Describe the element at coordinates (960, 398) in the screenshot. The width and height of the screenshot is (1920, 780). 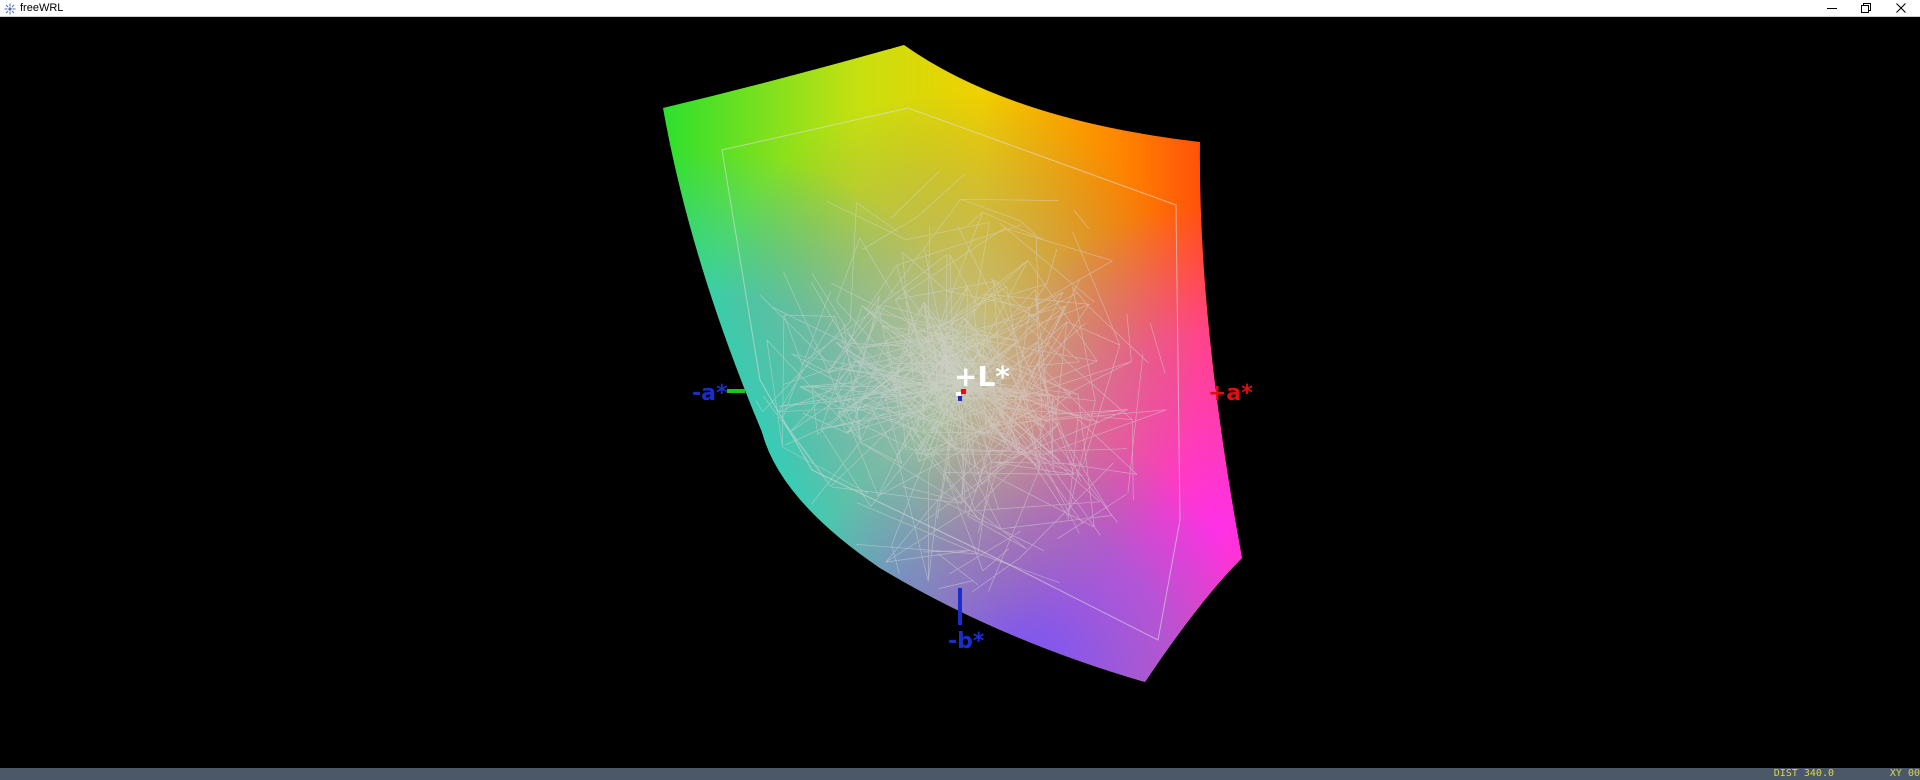
I see `origin-marker-blue` at that location.